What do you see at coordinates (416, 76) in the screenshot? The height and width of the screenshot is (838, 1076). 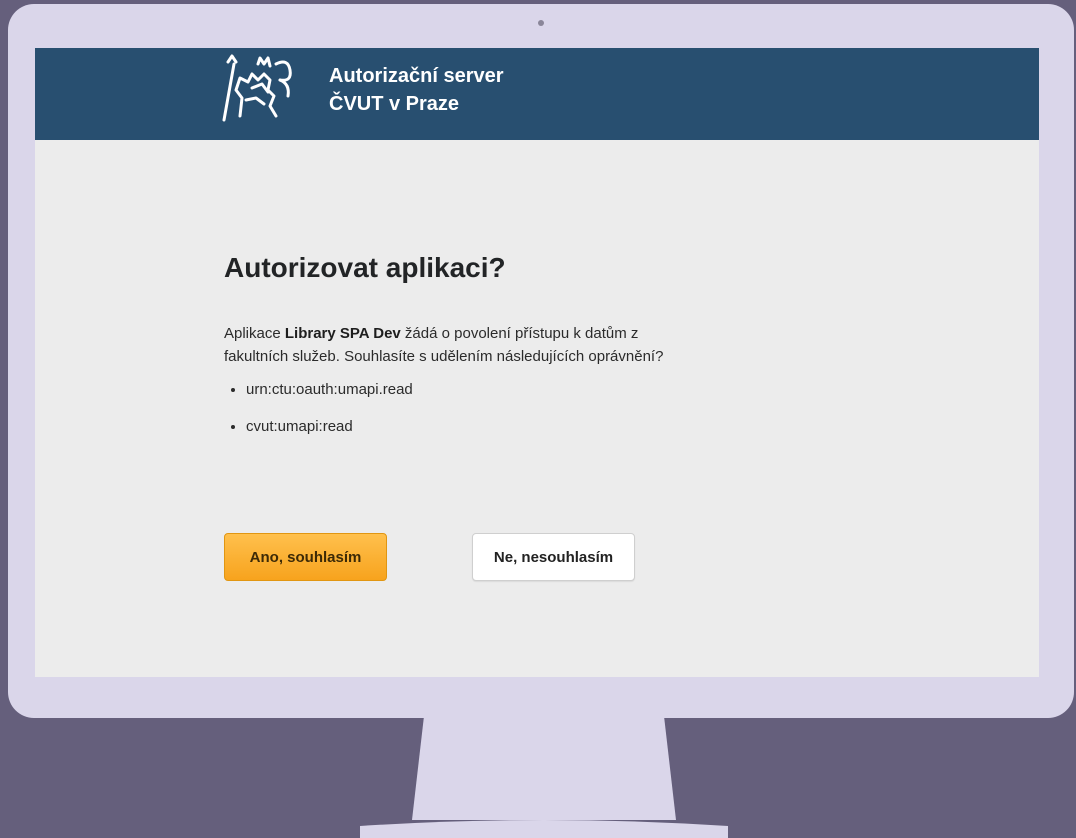 I see `server-title-line1: Autorizační server` at bounding box center [416, 76].